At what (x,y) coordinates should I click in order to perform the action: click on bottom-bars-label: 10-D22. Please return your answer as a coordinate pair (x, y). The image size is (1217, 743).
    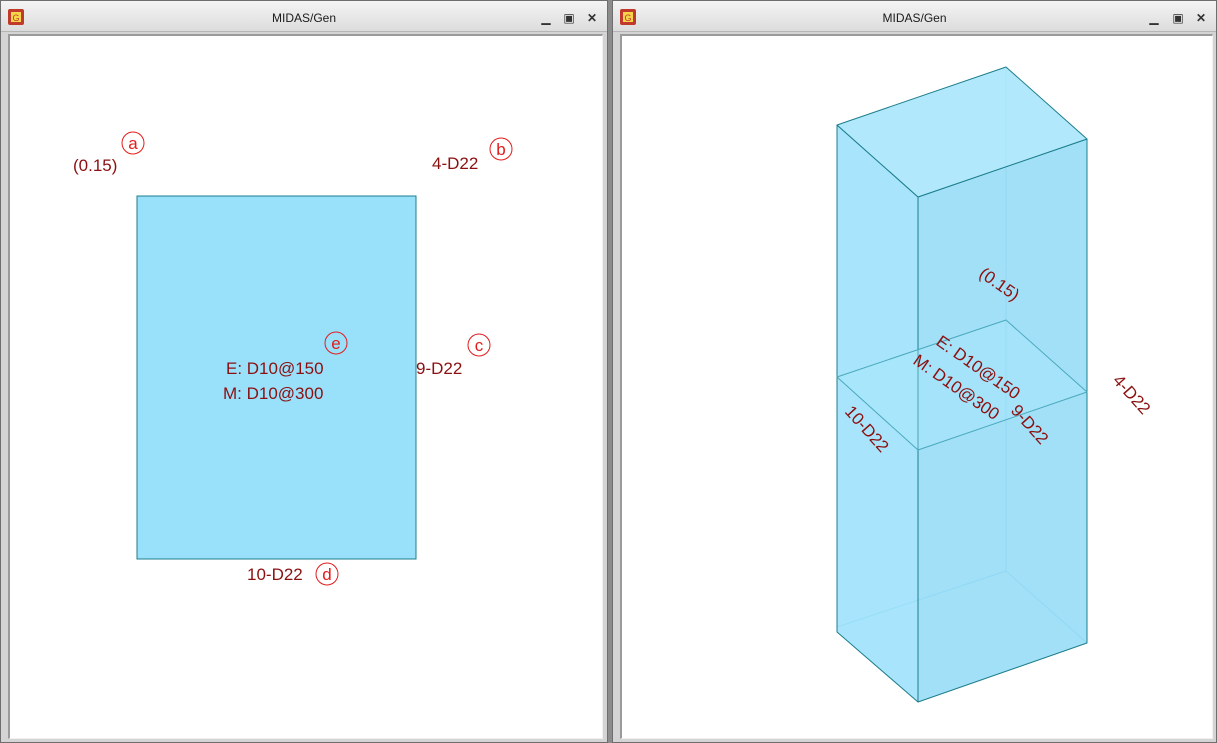
    Looking at the image, I should click on (275, 574).